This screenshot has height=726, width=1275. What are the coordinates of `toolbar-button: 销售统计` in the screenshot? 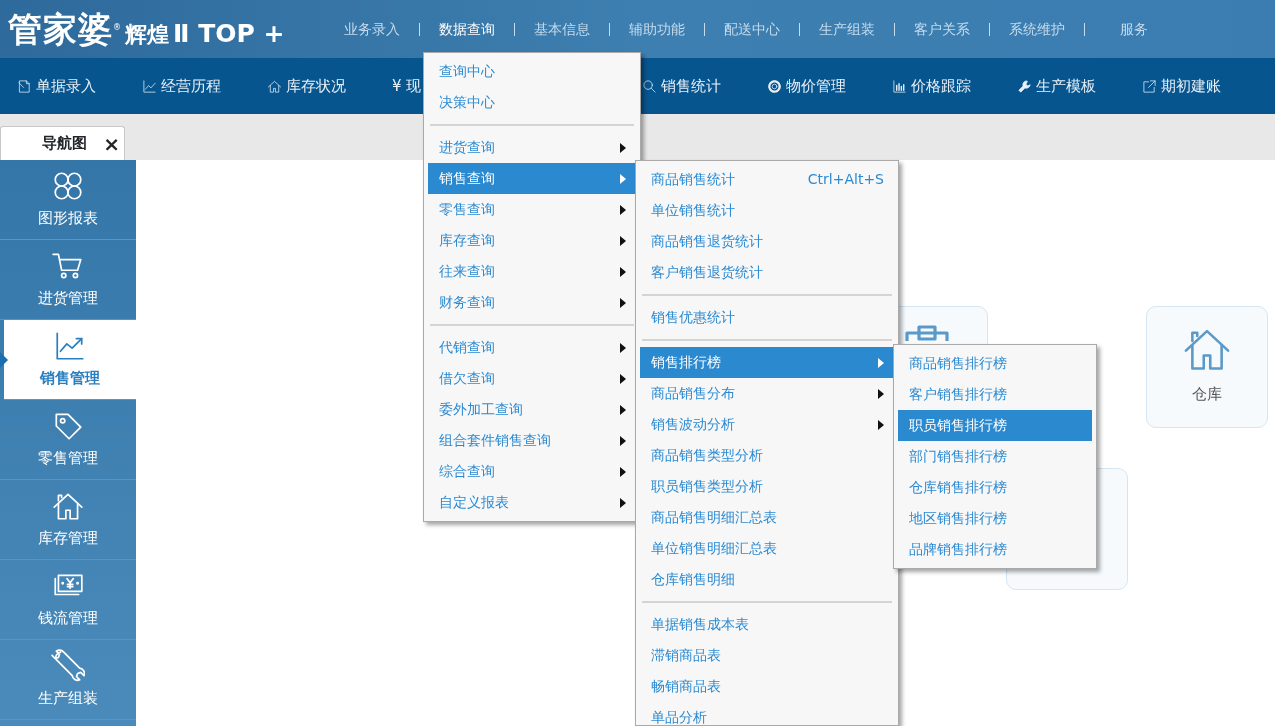 It's located at (691, 86).